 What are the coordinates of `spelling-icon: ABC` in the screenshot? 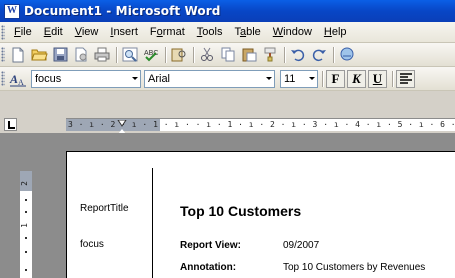 It's located at (151, 55).